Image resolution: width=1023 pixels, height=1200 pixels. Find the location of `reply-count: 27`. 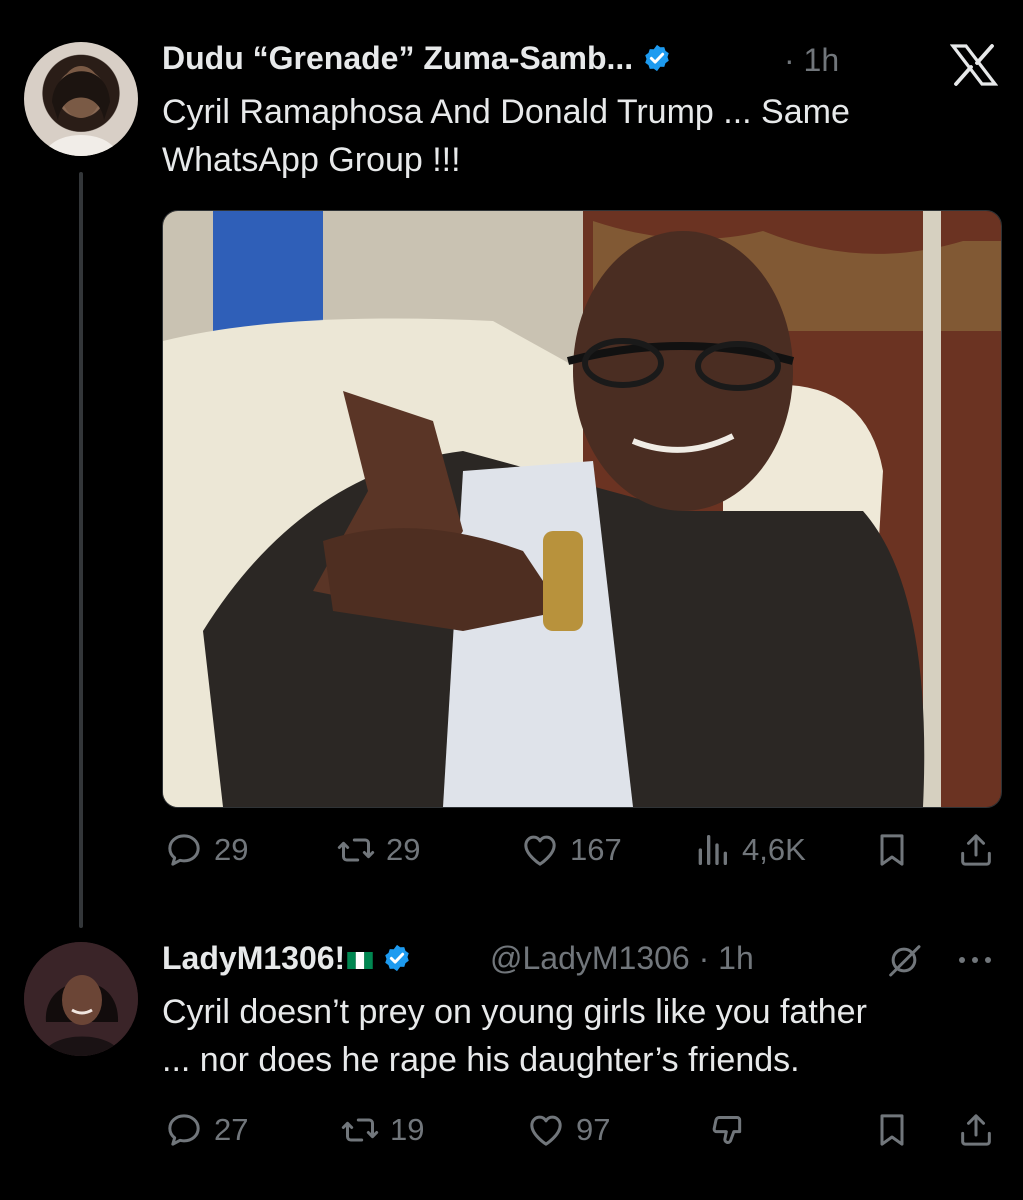

reply-count: 27 is located at coordinates (231, 1129).